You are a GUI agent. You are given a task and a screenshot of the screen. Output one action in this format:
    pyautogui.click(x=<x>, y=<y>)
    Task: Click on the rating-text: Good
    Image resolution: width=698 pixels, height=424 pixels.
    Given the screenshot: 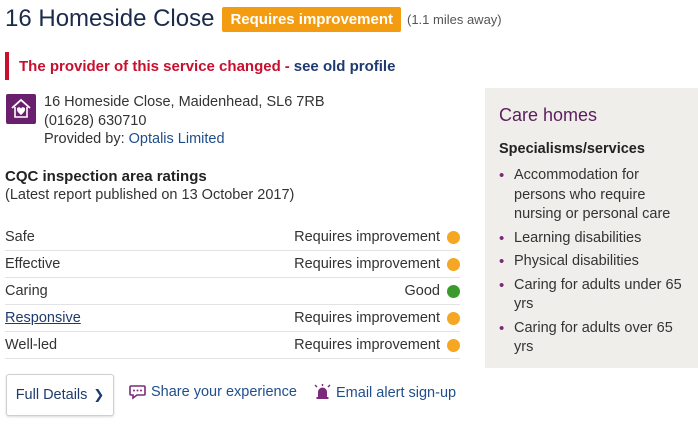 What is the action you would take?
    pyautogui.click(x=422, y=291)
    